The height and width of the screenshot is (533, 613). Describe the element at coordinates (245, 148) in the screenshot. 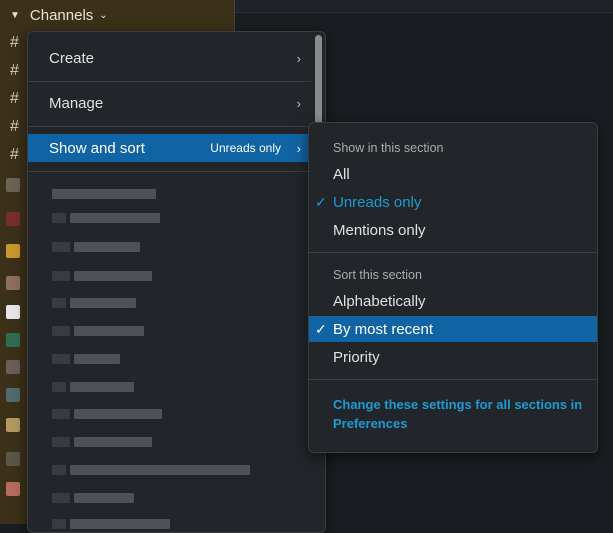

I see `current-setting-hint: Unreads only` at that location.